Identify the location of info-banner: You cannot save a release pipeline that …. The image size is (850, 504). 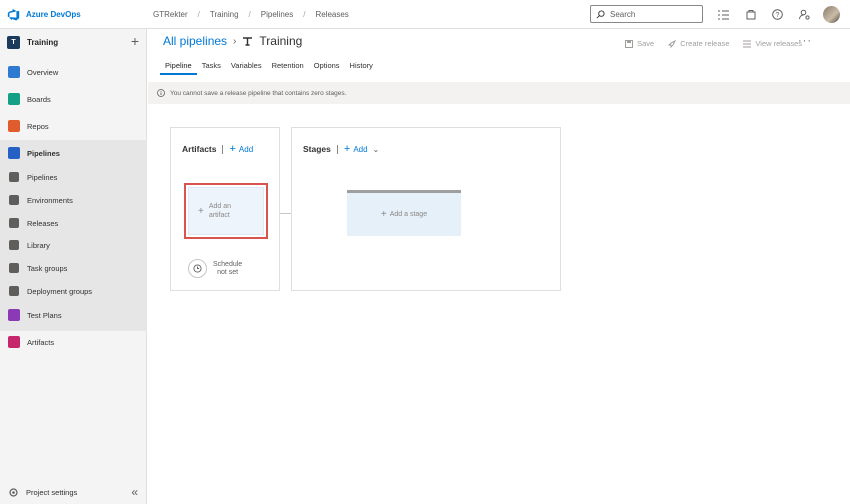
(499, 93).